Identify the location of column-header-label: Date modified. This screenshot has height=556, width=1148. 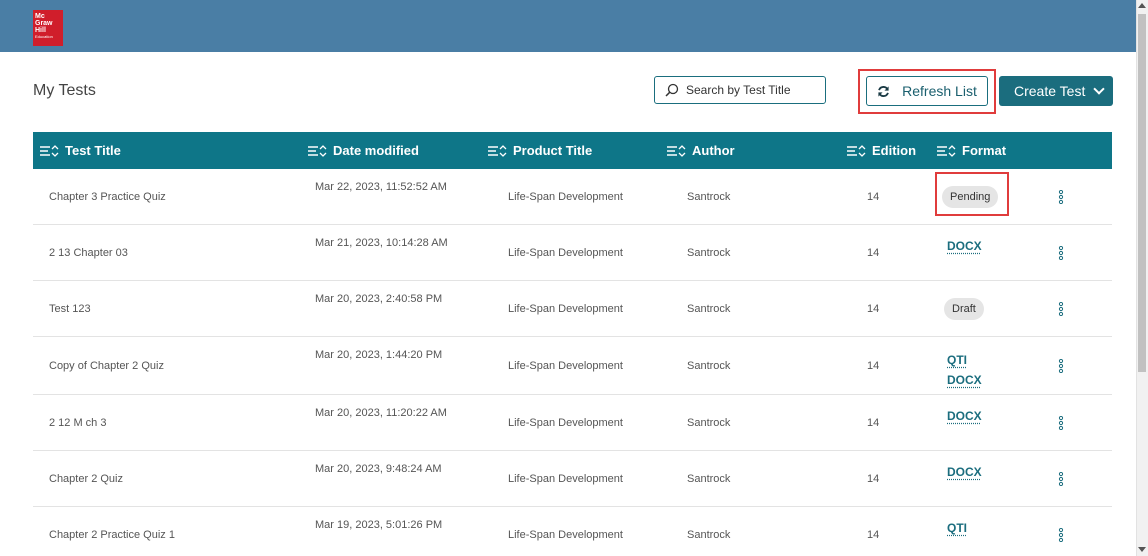
(376, 150).